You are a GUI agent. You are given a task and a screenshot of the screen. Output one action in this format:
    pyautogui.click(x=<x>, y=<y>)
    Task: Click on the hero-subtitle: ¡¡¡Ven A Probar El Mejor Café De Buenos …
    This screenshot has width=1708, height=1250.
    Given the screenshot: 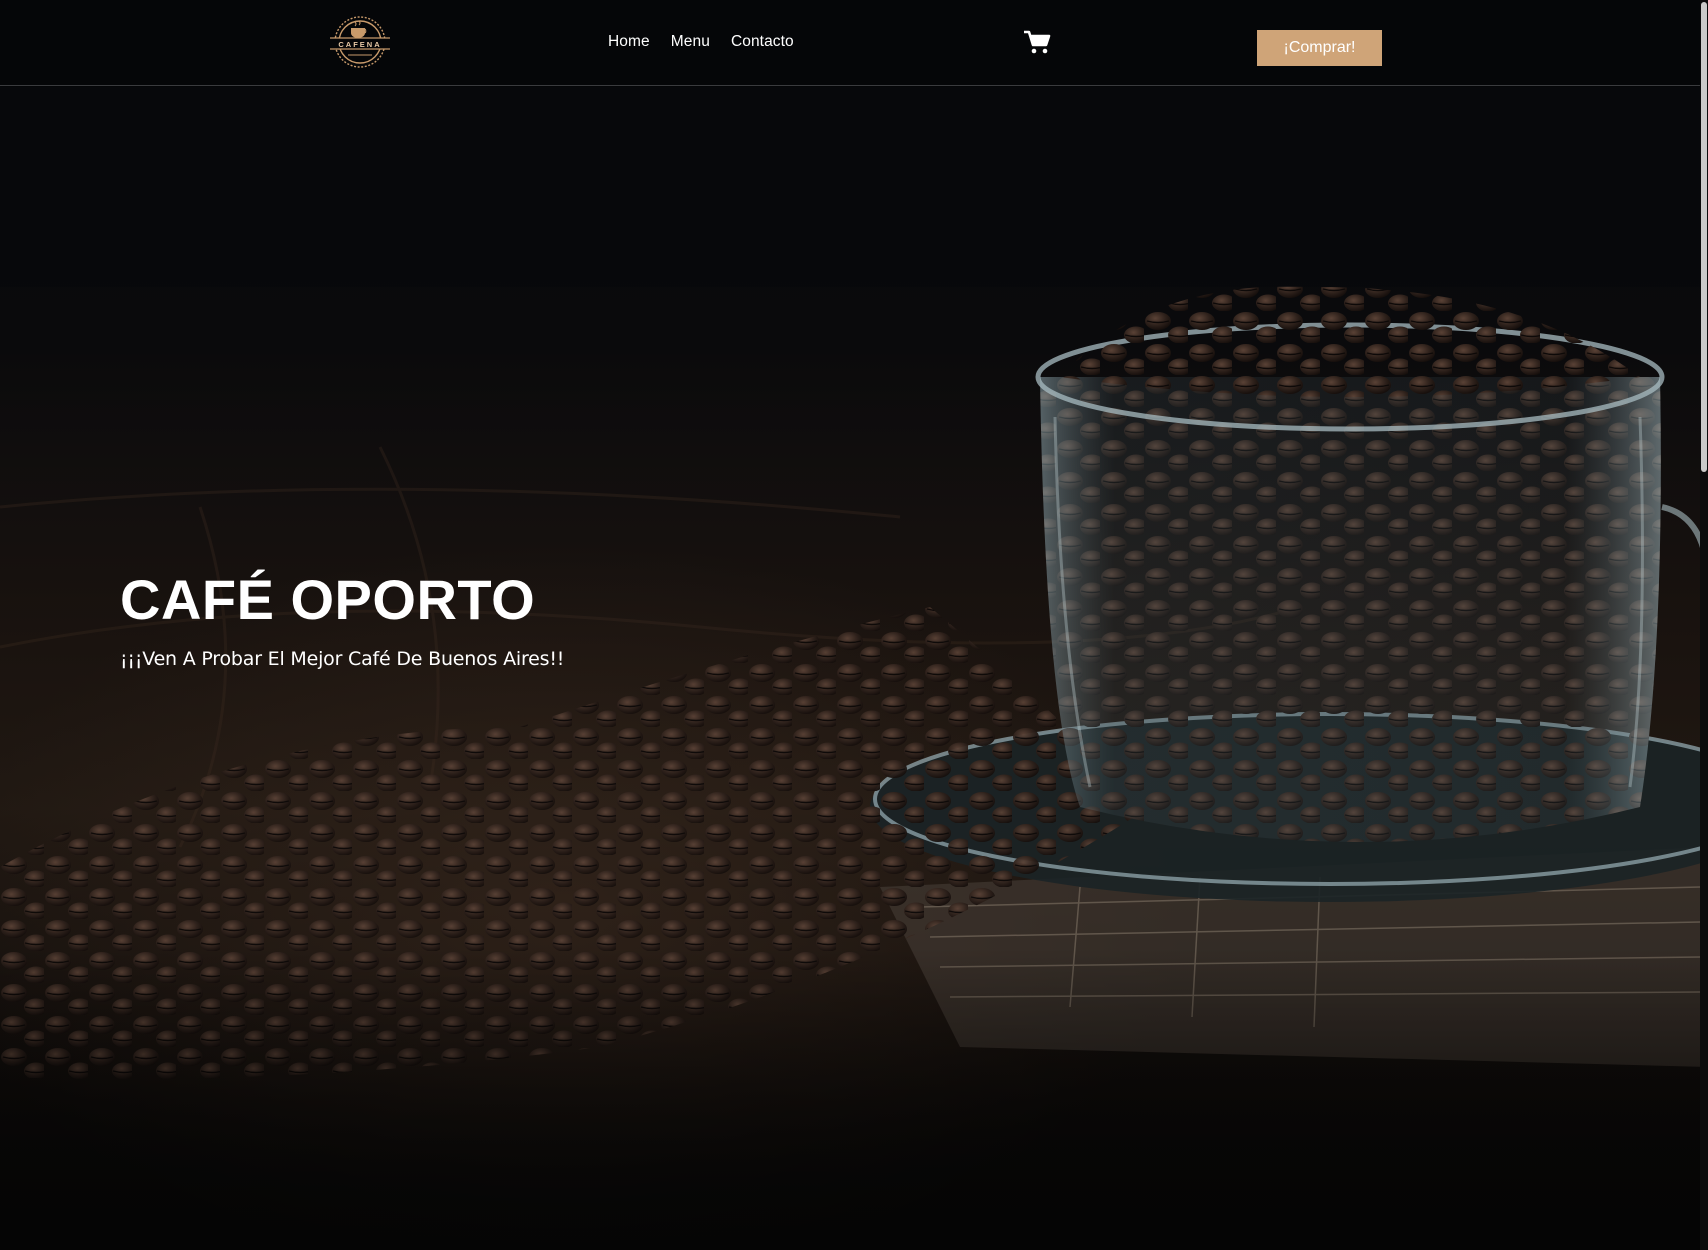 What is the action you would take?
    pyautogui.click(x=342, y=659)
    